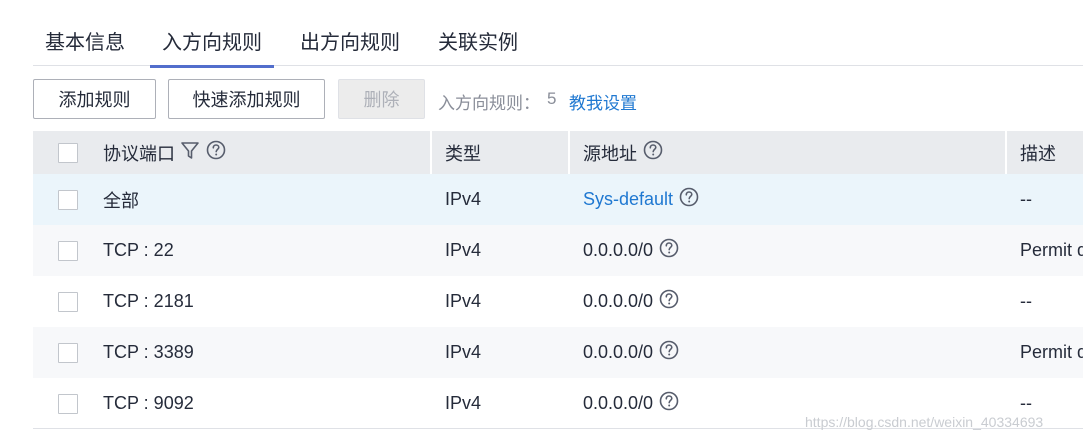 This screenshot has width=1083, height=443. What do you see at coordinates (148, 352) in the screenshot?
I see `protocol-port-cell: TCP : 3389` at bounding box center [148, 352].